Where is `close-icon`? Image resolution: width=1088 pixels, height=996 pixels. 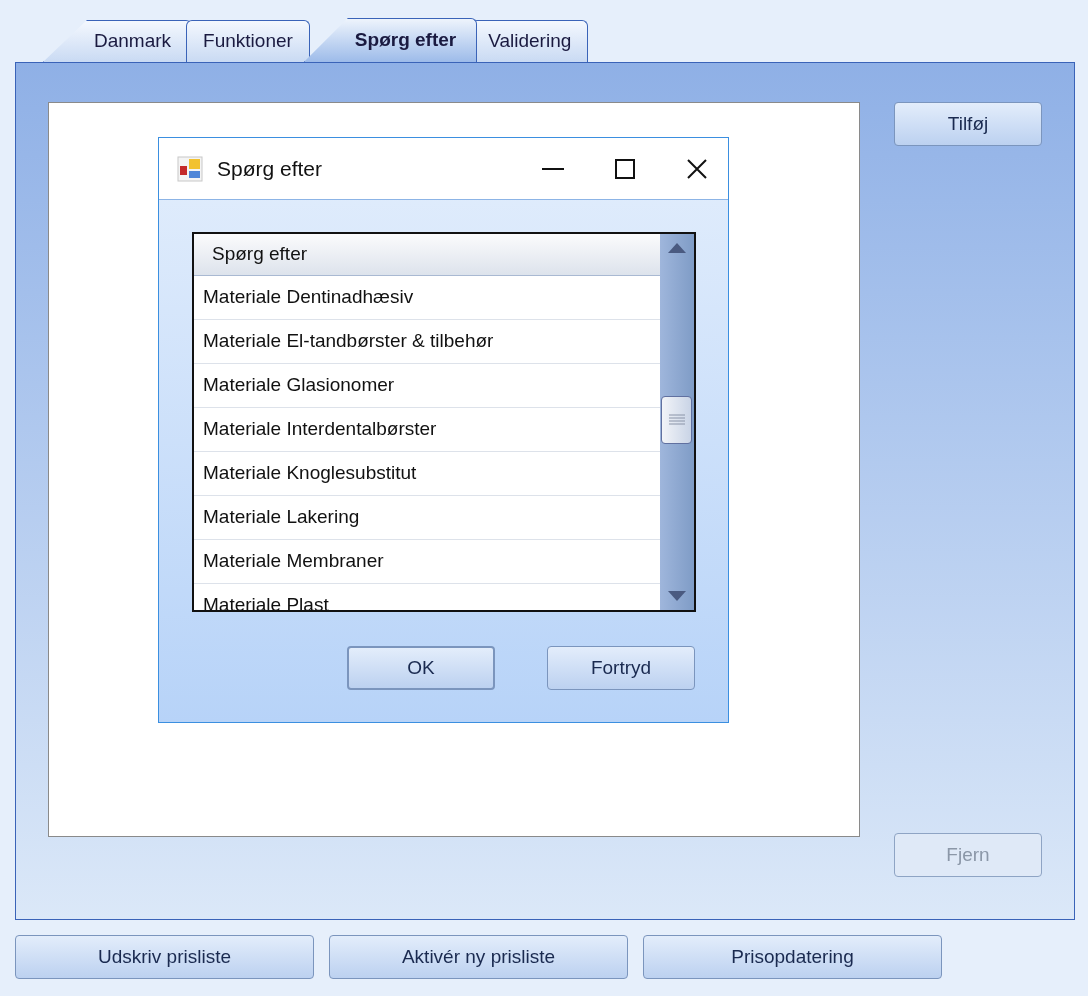
close-icon is located at coordinates (697, 168).